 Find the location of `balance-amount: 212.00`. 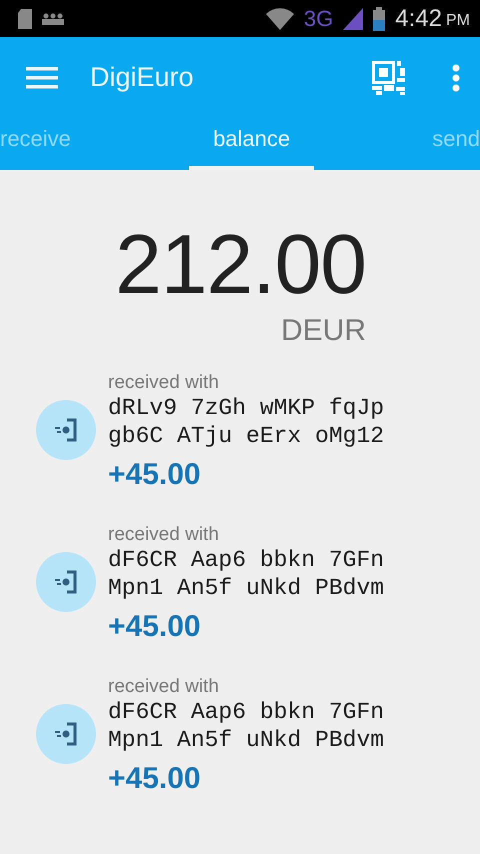

balance-amount: 212.00 is located at coordinates (240, 264).